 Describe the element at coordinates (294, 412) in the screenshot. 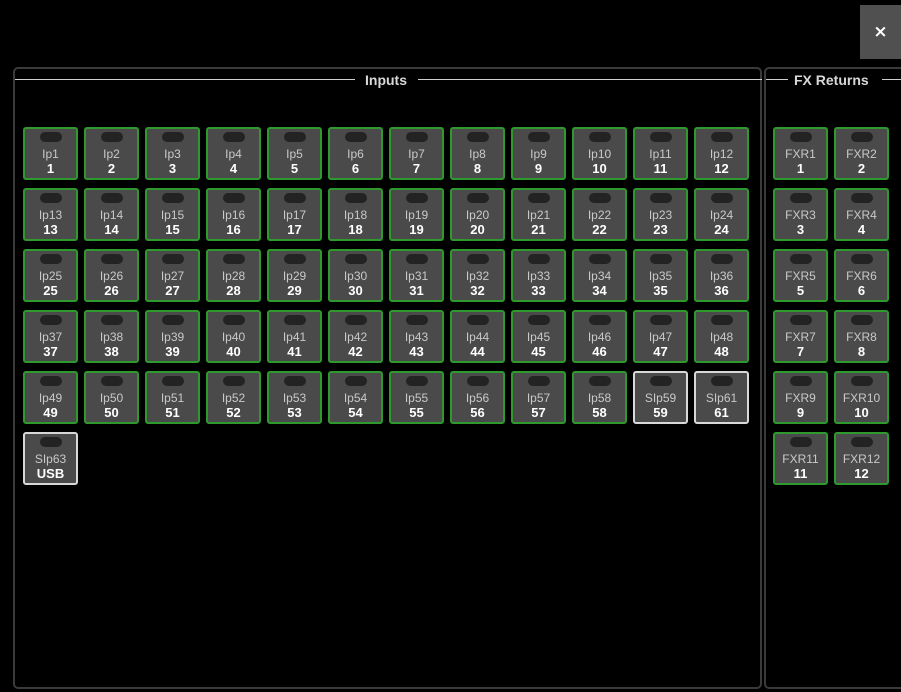

I see `channel-number: 53` at that location.